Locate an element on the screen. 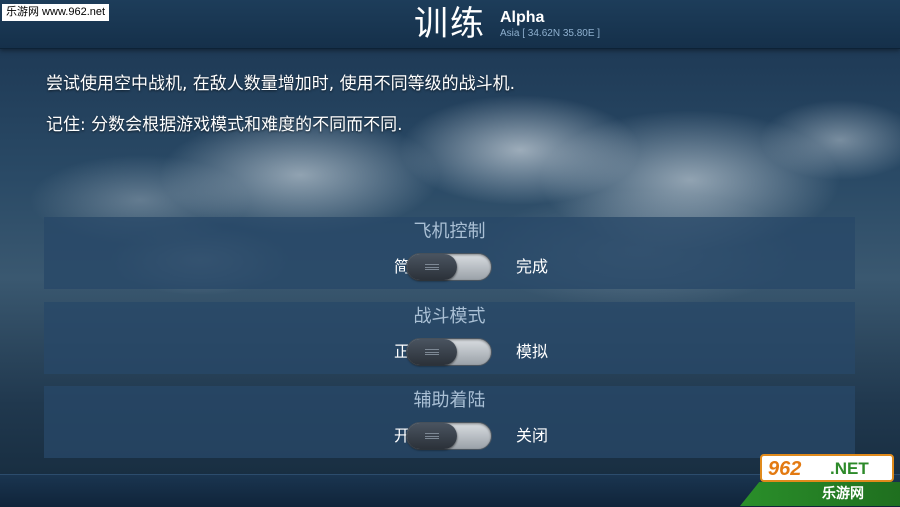 The image size is (900, 507). setting-panel-combat-mode: 战斗模式 正常 模拟 is located at coordinates (449, 338).